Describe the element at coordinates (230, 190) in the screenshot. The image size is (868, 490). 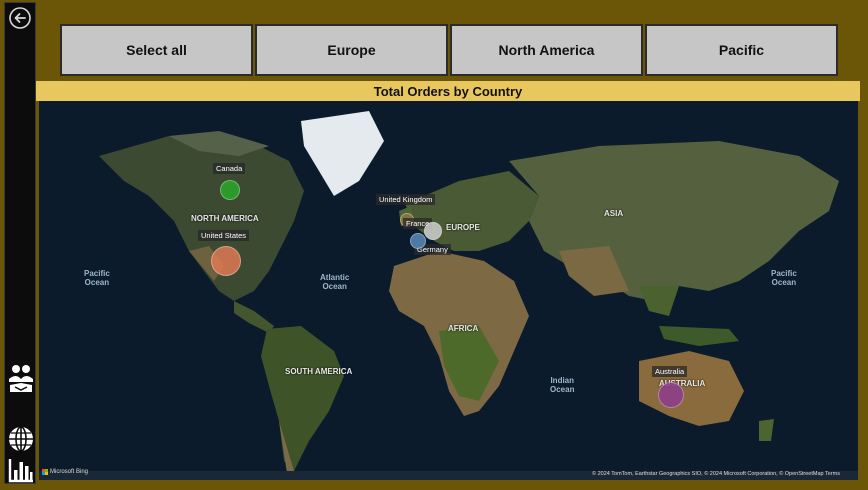
I see `bubble-canada` at that location.